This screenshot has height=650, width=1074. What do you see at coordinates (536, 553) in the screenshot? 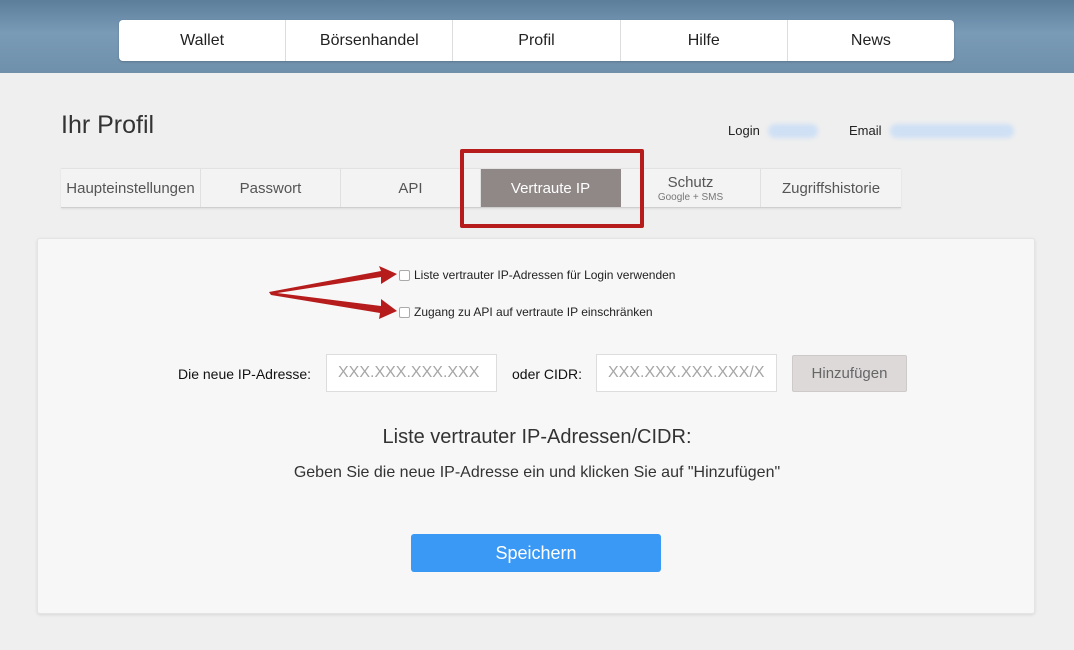
I see `save-button: Speichern` at bounding box center [536, 553].